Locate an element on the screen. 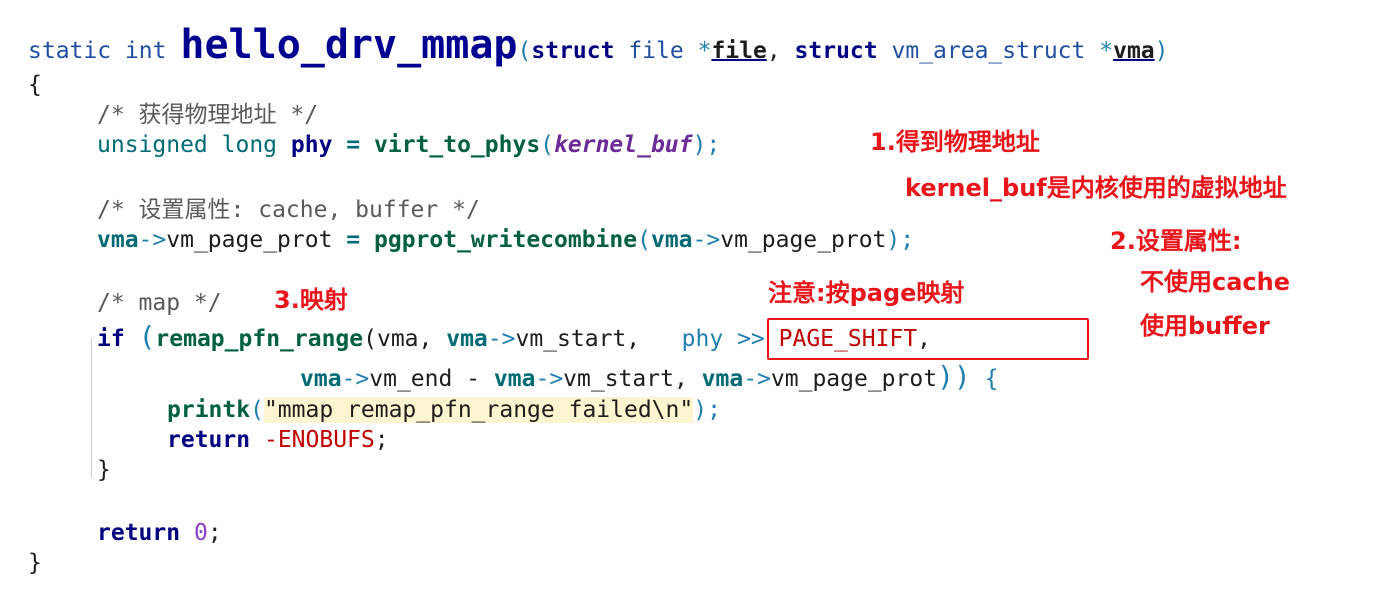 The image size is (1382, 600). type-file: file is located at coordinates (656, 51).